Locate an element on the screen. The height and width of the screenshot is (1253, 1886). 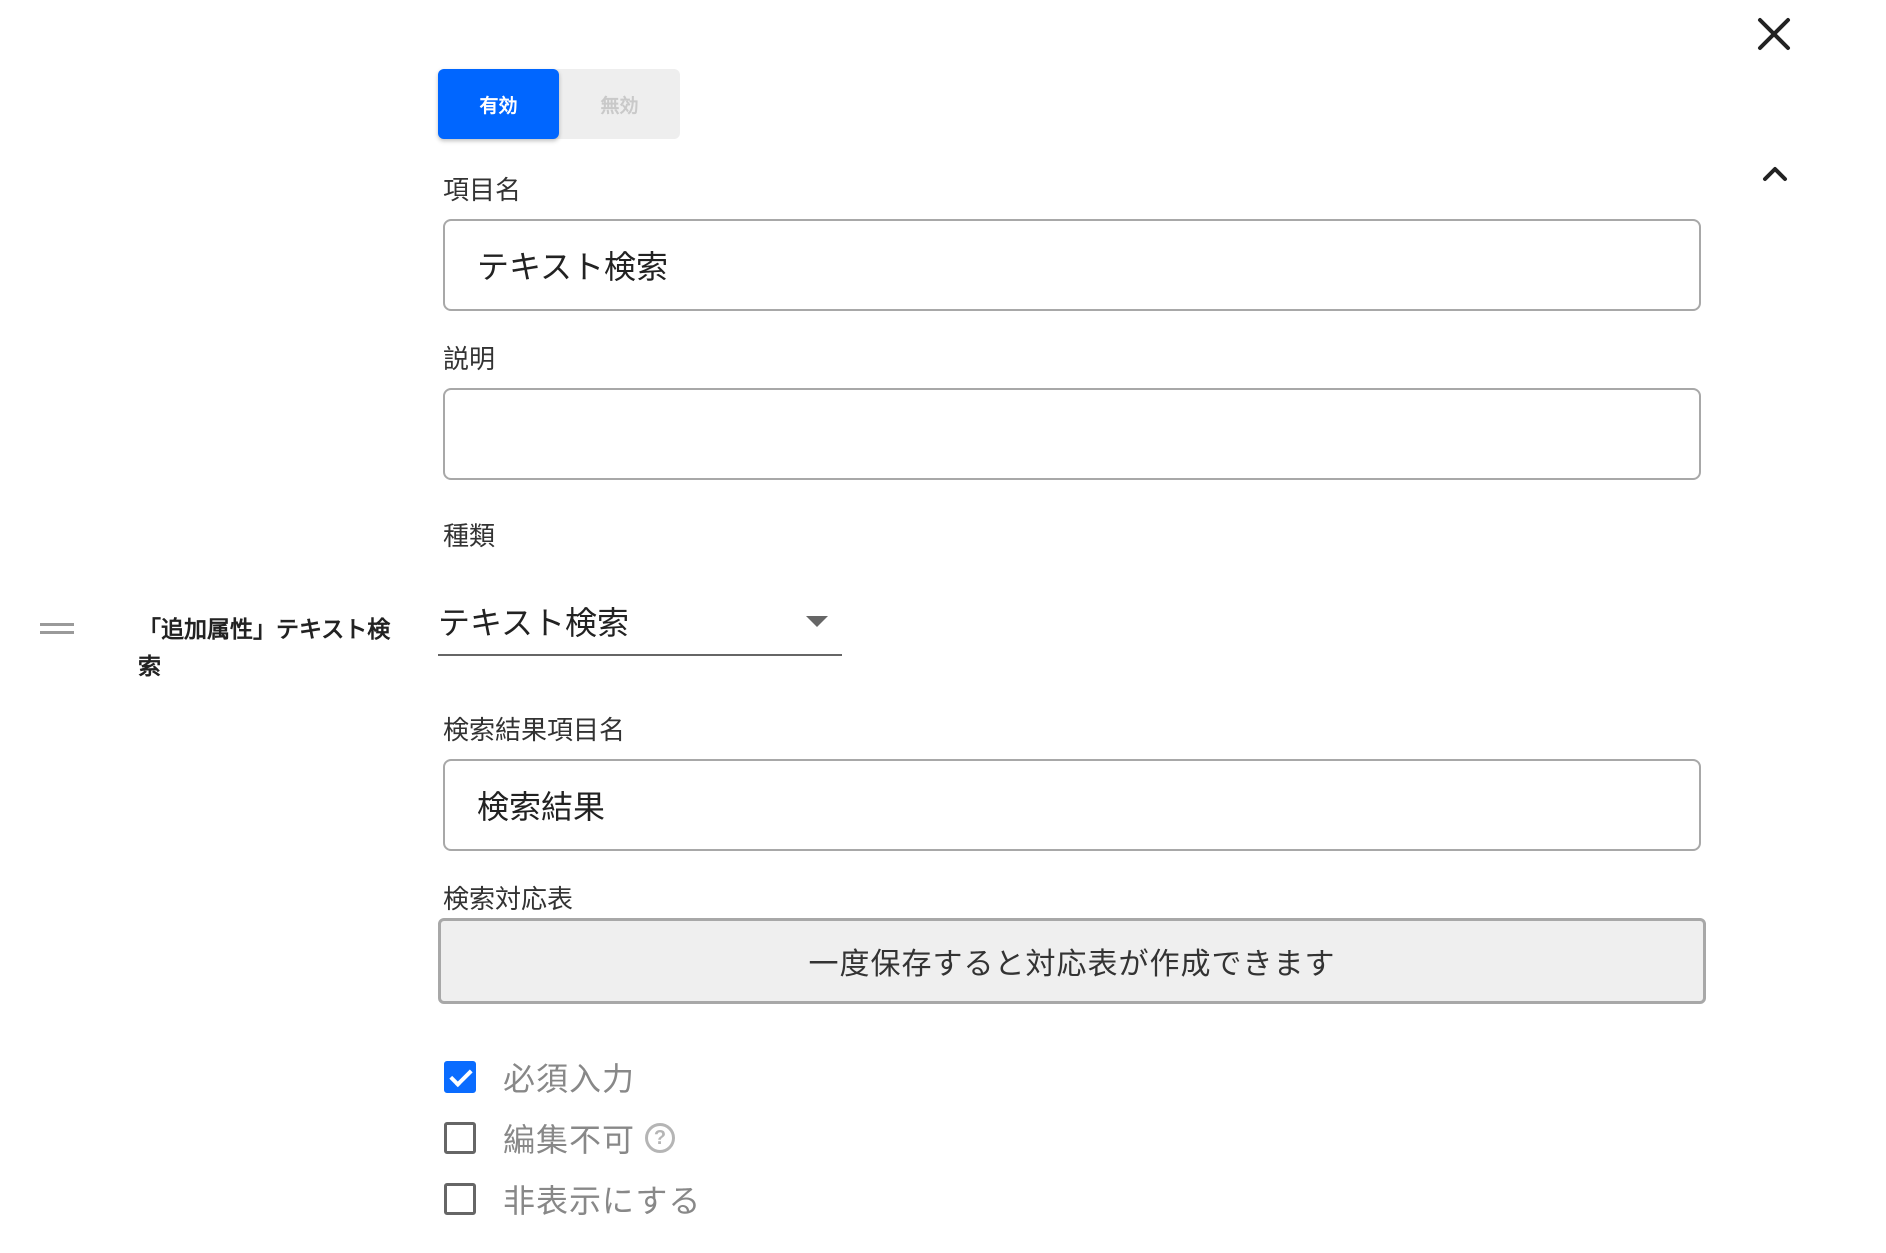
type-select: テキスト検索 is located at coordinates (640, 622).